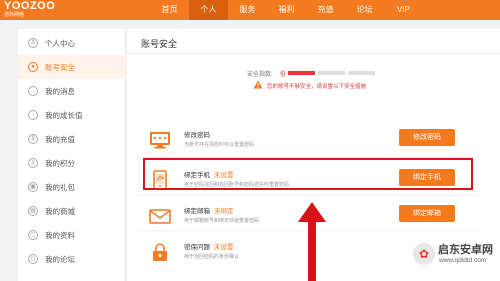 Image resolution: width=500 pixels, height=281 pixels. Describe the element at coordinates (209, 211) in the screenshot. I see `row-title: 绑定邮箱 未绑定` at that location.